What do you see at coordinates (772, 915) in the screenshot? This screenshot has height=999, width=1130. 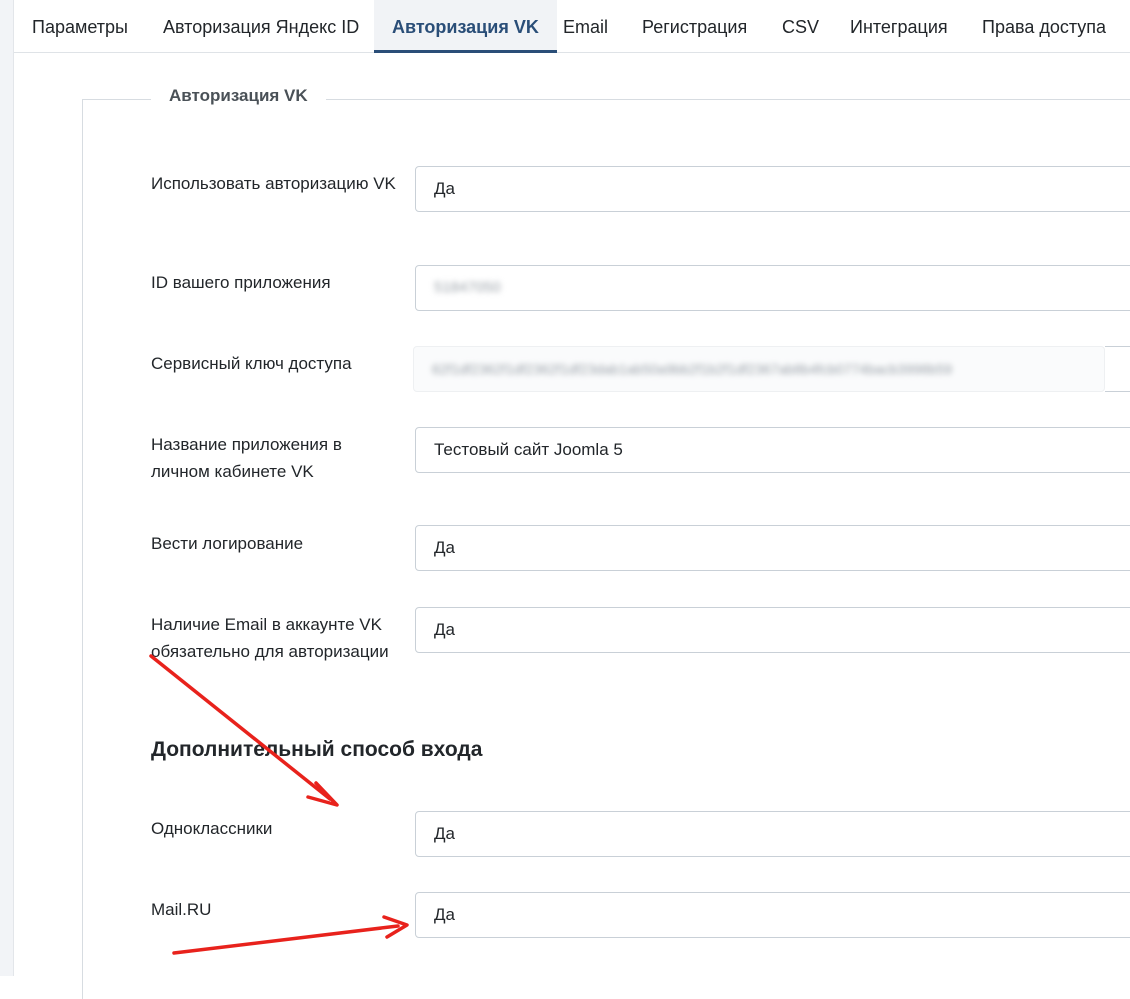 I see `mailru-select: Да` at bounding box center [772, 915].